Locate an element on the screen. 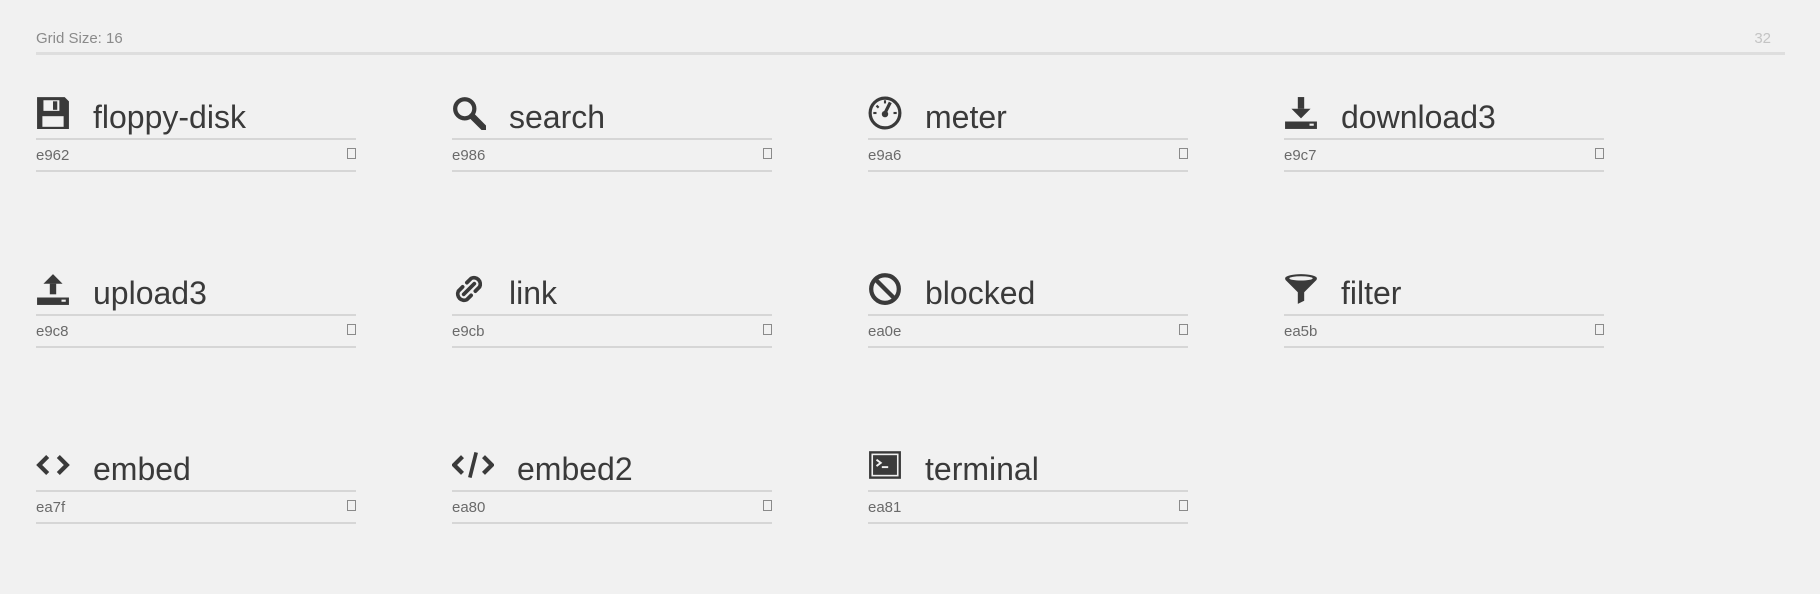 The width and height of the screenshot is (1820, 594). glyph-card-embed: embed ea7f is located at coordinates (196, 490).